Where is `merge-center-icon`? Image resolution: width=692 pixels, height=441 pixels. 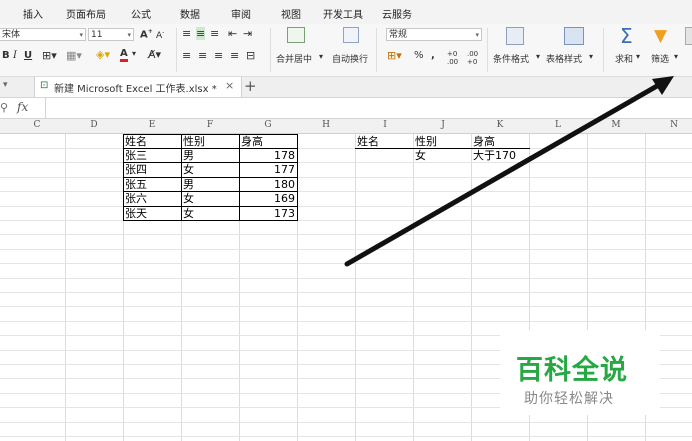 merge-center-icon is located at coordinates (296, 35).